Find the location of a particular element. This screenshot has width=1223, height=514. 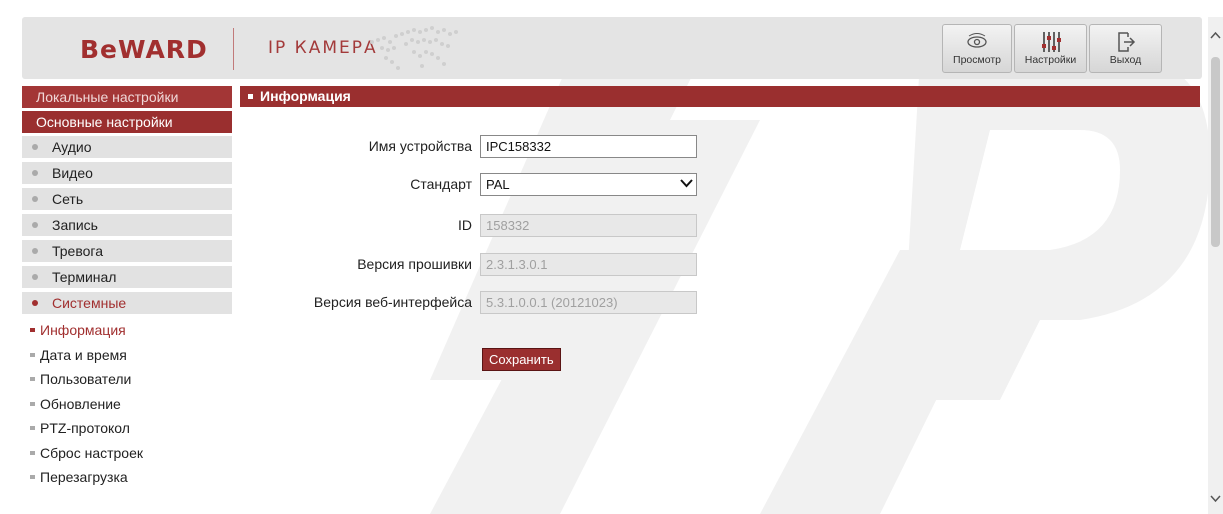

device-name-input is located at coordinates (588, 146).